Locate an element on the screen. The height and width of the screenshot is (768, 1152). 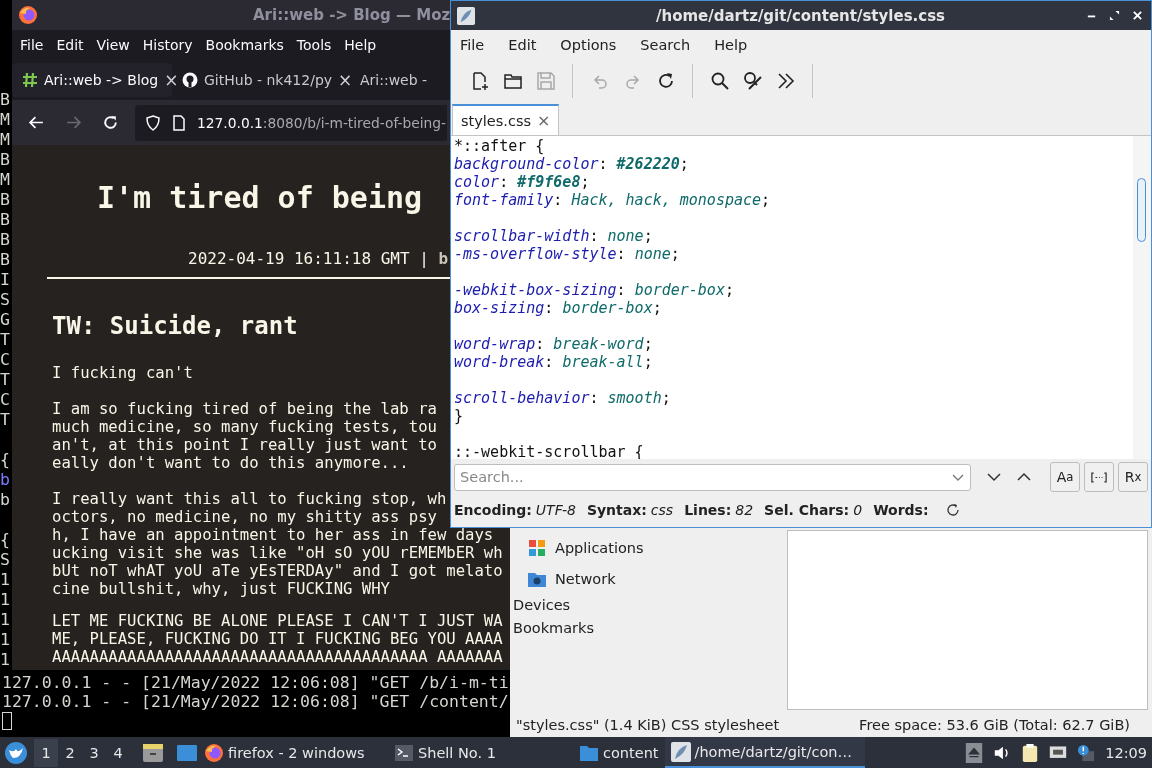
forward-icon is located at coordinates (73, 122).